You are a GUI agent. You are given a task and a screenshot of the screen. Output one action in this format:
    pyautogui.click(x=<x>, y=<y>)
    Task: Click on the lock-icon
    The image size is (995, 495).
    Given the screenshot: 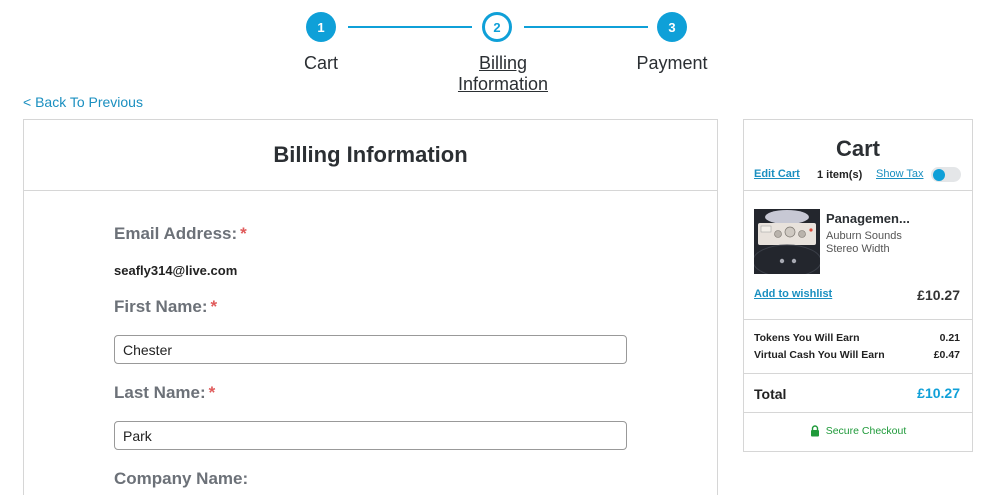 What is the action you would take?
    pyautogui.click(x=814, y=431)
    